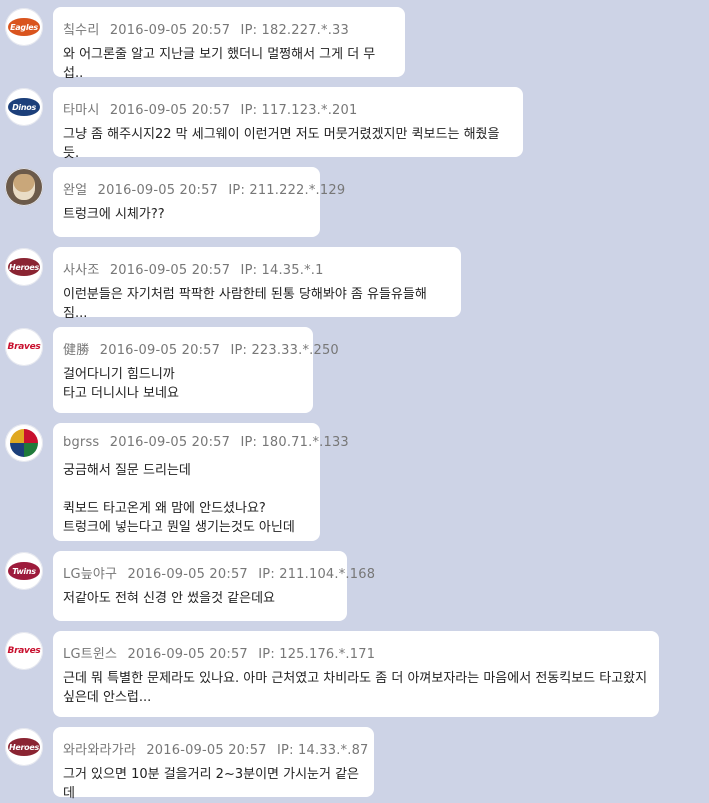  Describe the element at coordinates (24, 107) in the screenshot. I see `dinos-logo-icon: Dinos` at that location.